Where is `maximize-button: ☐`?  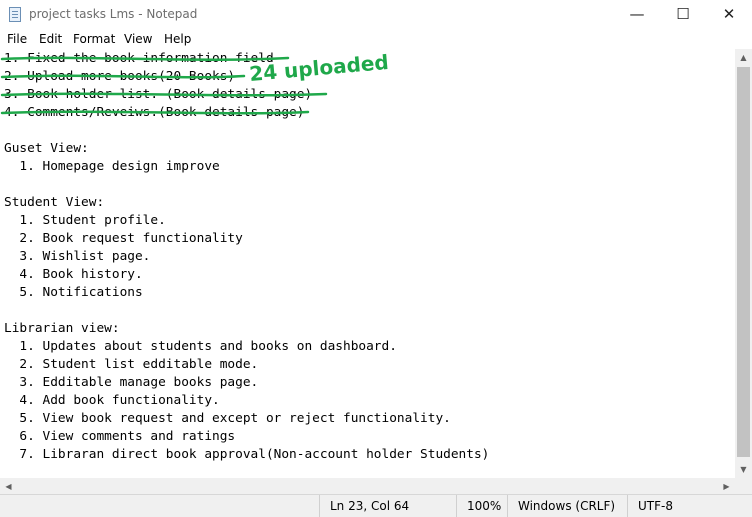 maximize-button: ☐ is located at coordinates (683, 15).